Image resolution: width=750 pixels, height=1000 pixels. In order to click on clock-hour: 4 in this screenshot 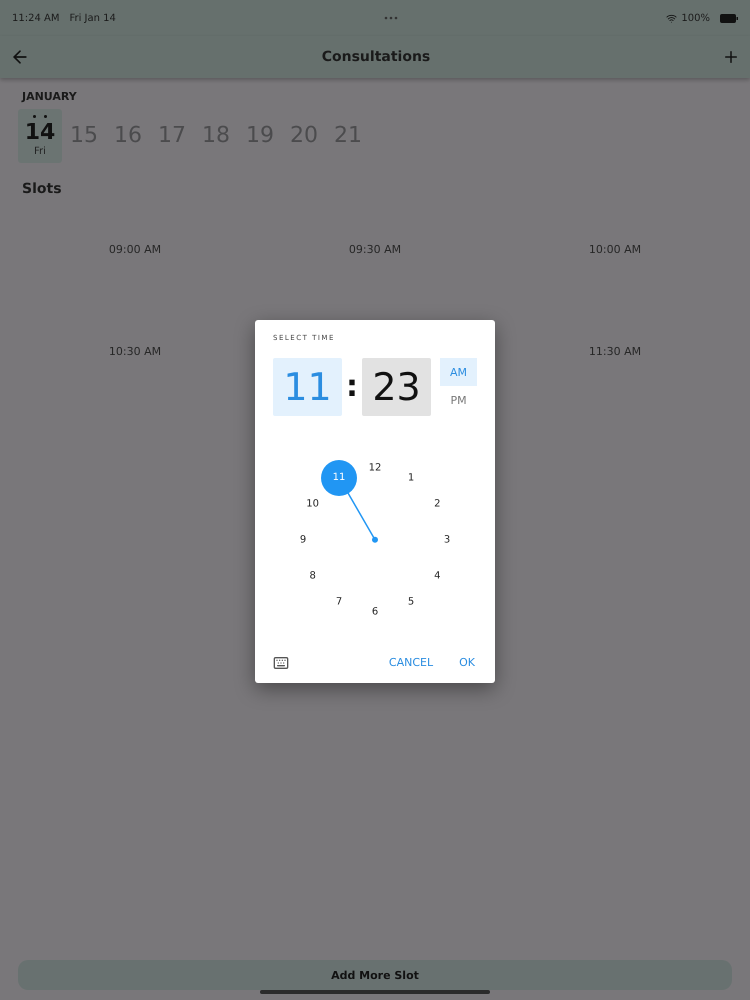, I will do `click(437, 576)`.